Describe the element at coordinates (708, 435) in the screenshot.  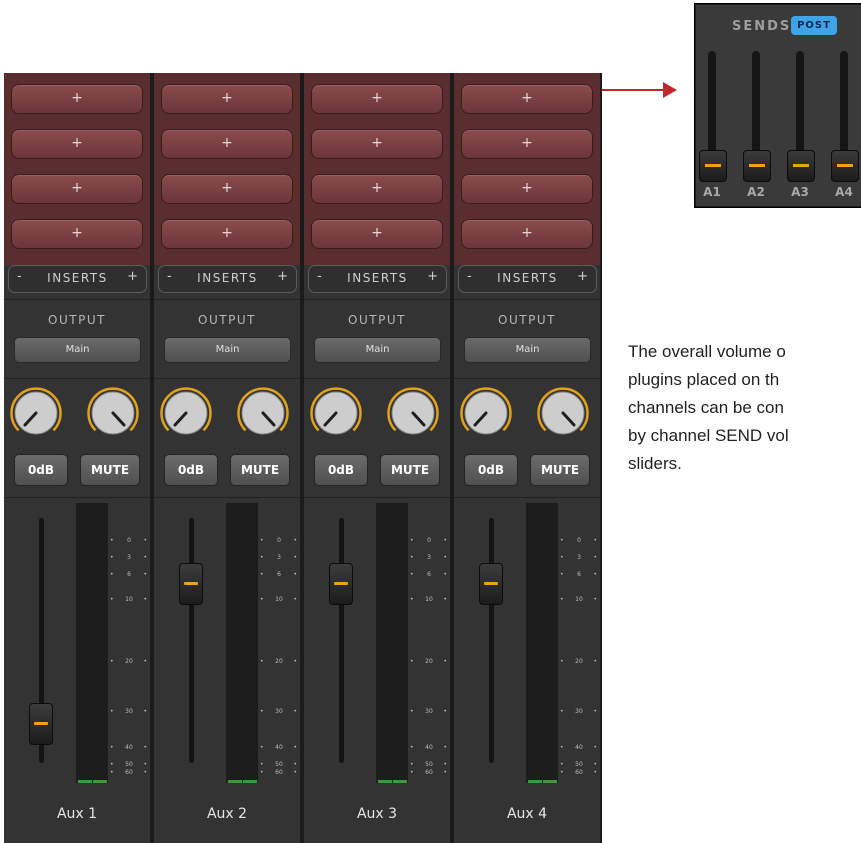
I see `caption-line: by channel SEND vol` at that location.